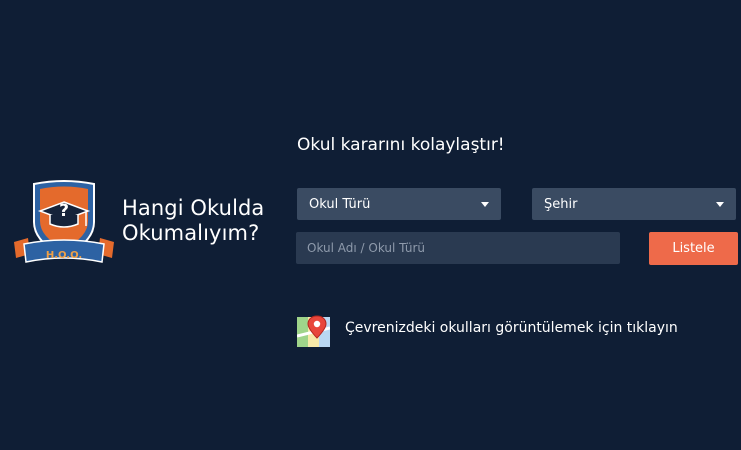 Image resolution: width=741 pixels, height=450 pixels. I want to click on map-pin-icon, so click(313, 330).